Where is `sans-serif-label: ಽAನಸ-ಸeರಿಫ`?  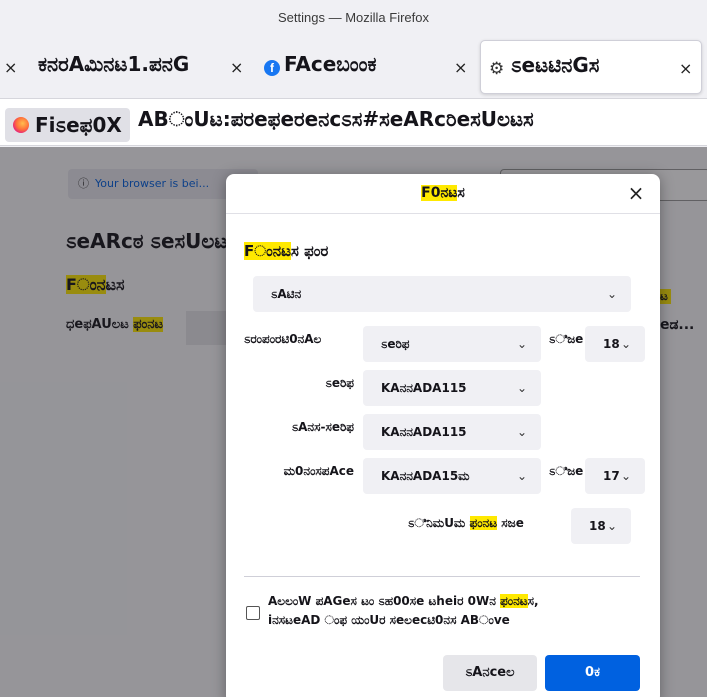
sans-serif-label: ಽAನಸ-ಸeರಿಫ is located at coordinates (322, 427).